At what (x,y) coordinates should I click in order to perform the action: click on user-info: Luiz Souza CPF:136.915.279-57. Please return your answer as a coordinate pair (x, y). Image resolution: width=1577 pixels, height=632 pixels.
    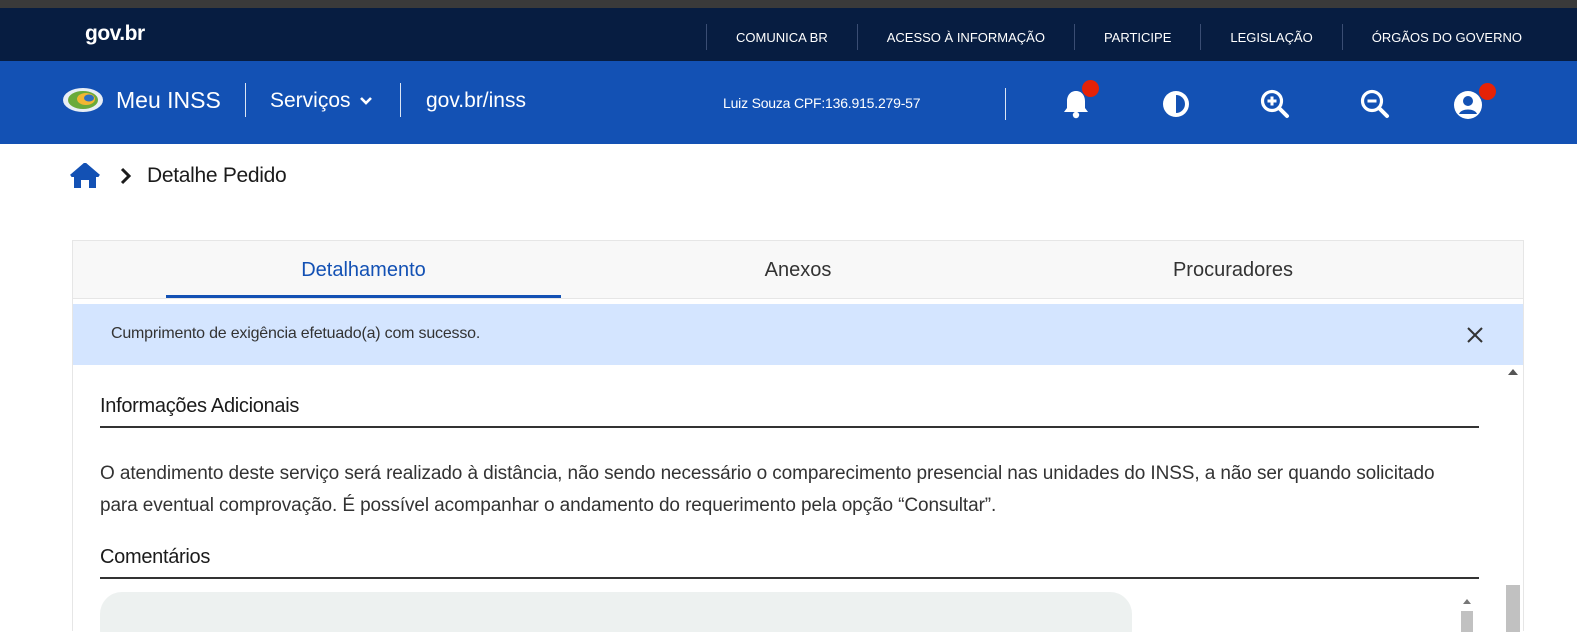
    Looking at the image, I should click on (822, 103).